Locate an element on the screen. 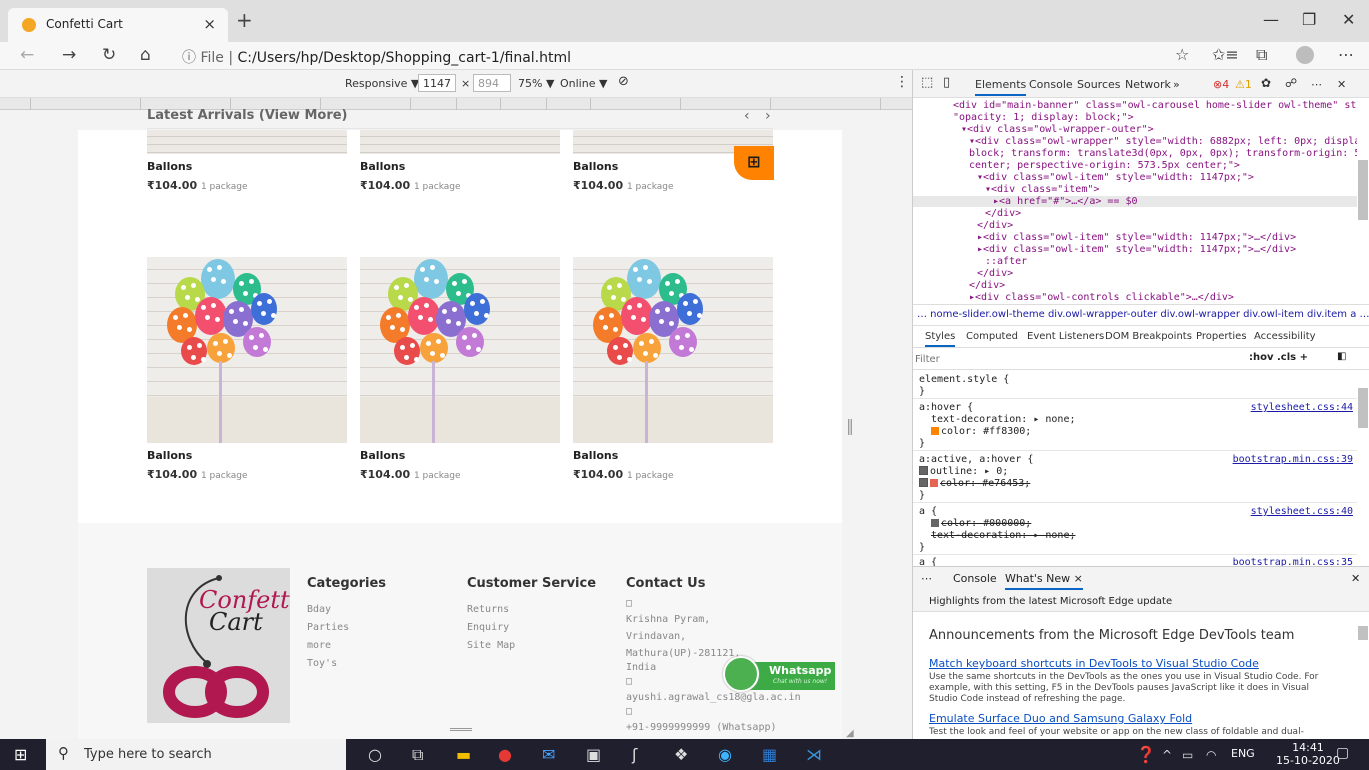 The image size is (1369, 770). back-button: ← is located at coordinates (27, 55).